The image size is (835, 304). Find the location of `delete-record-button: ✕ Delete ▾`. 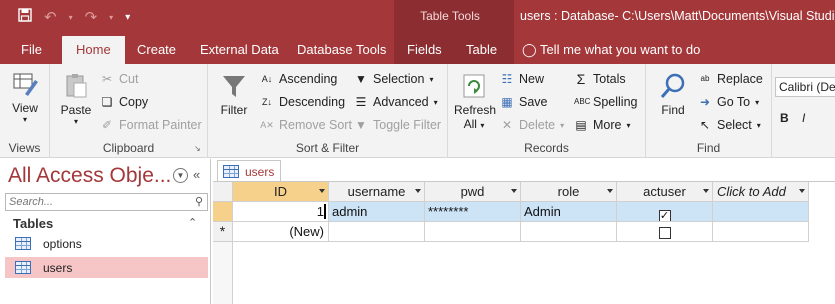

delete-record-button: ✕ Delete ▾ is located at coordinates (532, 125).